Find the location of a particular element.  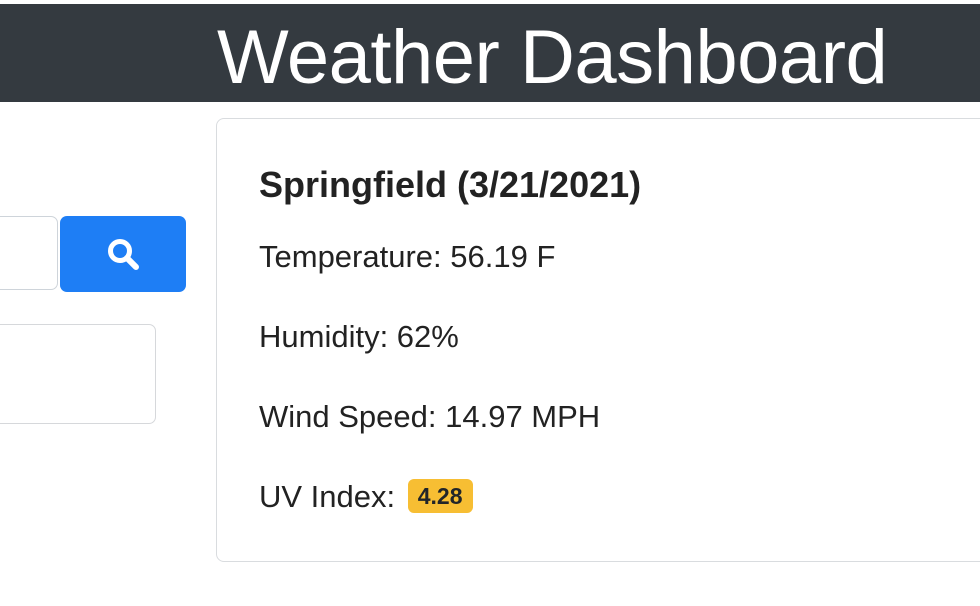

search-icon is located at coordinates (123, 254).